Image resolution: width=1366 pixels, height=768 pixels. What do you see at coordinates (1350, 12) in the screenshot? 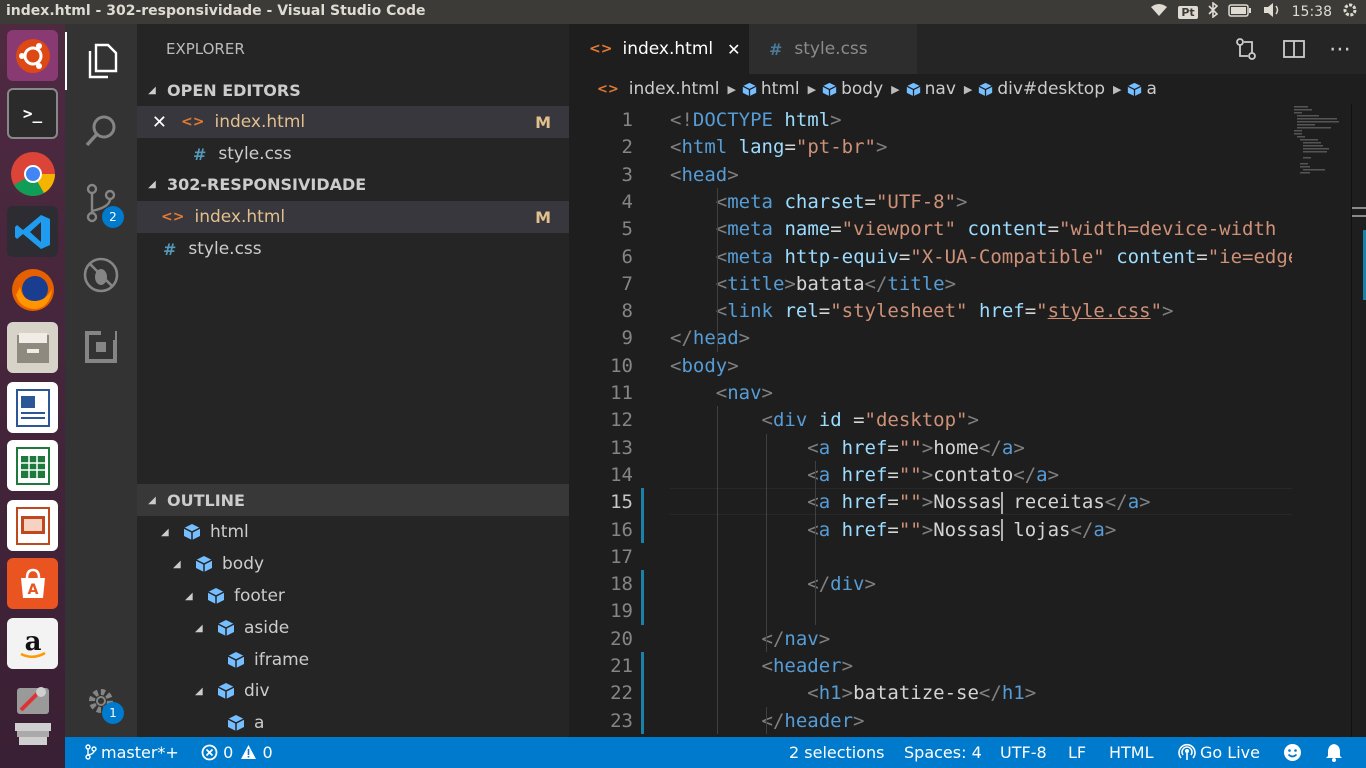
I see `power-gear-icon` at bounding box center [1350, 12].